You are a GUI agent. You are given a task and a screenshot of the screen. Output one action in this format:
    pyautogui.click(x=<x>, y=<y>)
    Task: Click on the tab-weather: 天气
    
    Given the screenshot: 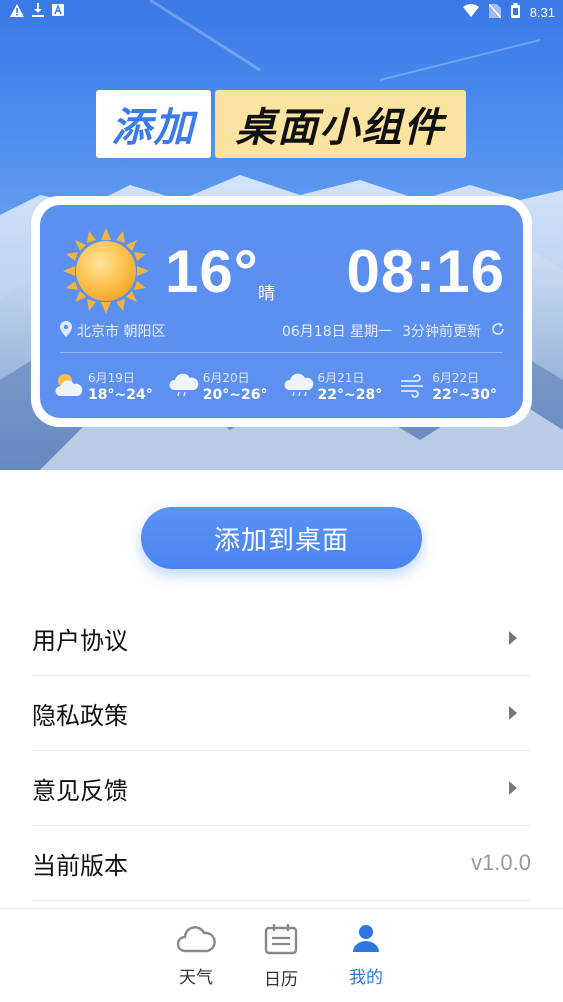 What is the action you would take?
    pyautogui.click(x=196, y=955)
    